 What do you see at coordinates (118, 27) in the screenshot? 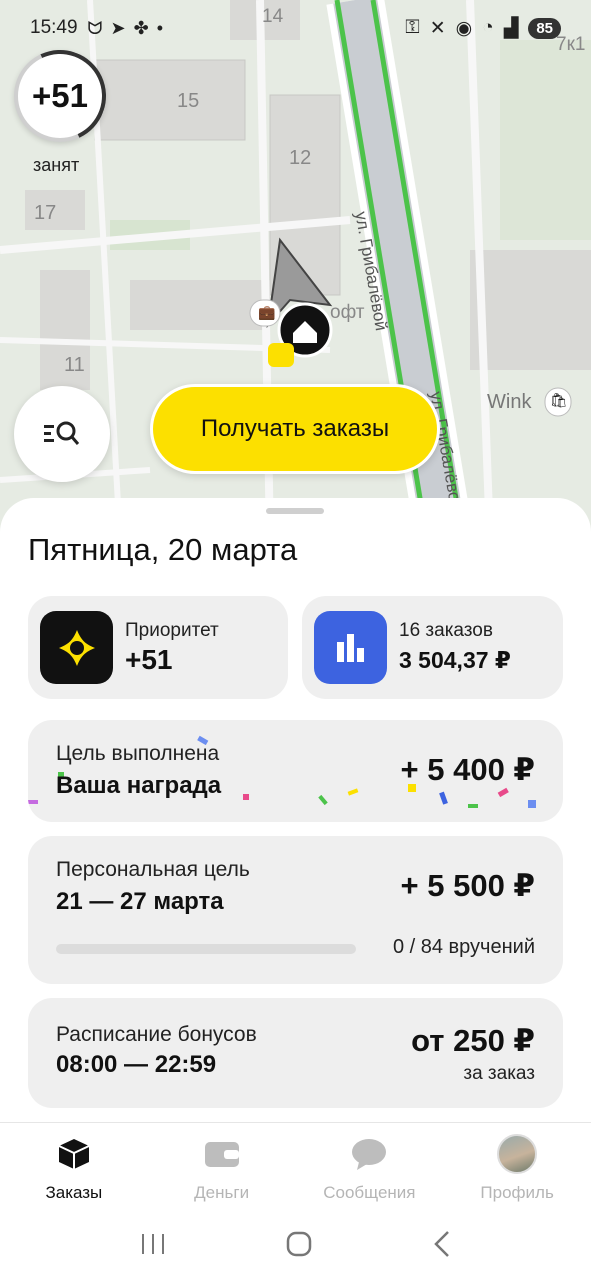
I see `telegram-icon: ➤` at bounding box center [118, 27].